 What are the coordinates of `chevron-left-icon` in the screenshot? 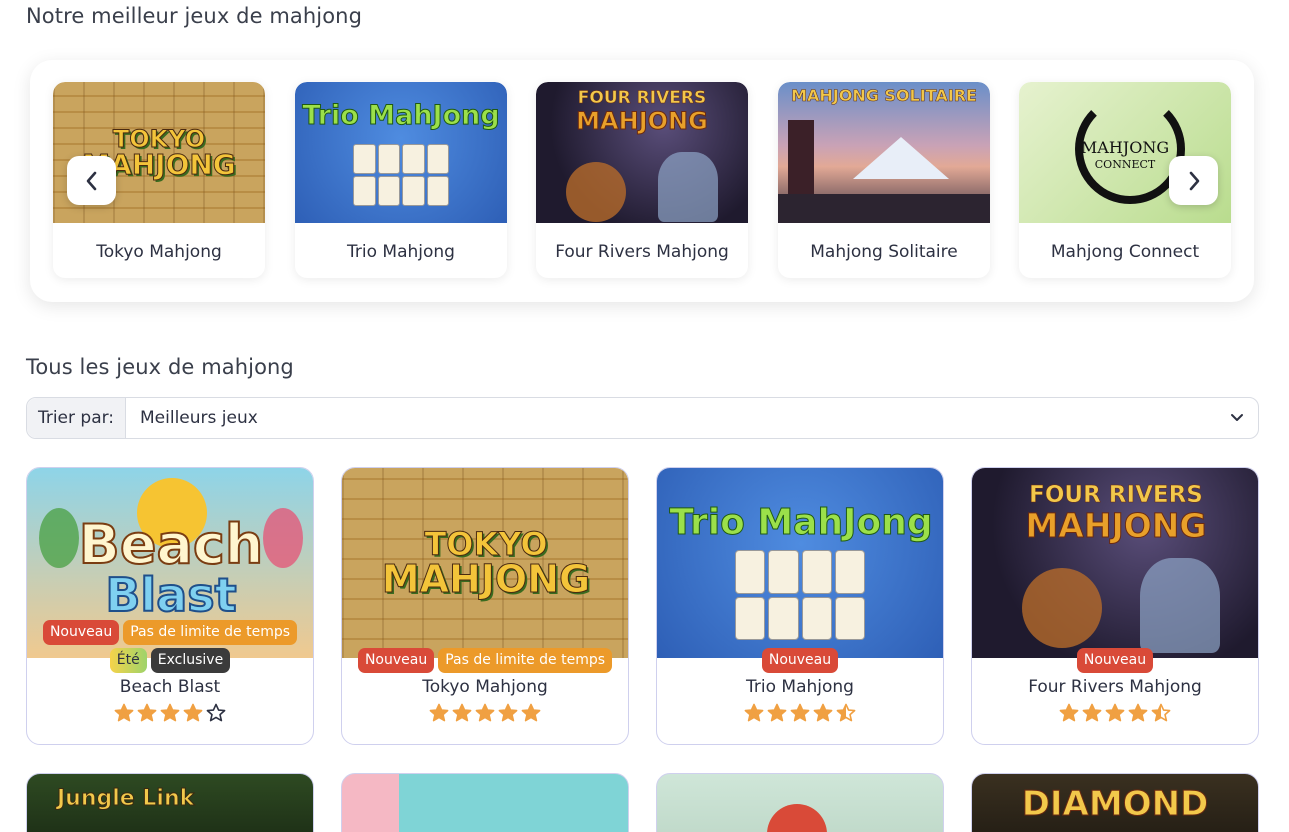 It's located at (91, 180).